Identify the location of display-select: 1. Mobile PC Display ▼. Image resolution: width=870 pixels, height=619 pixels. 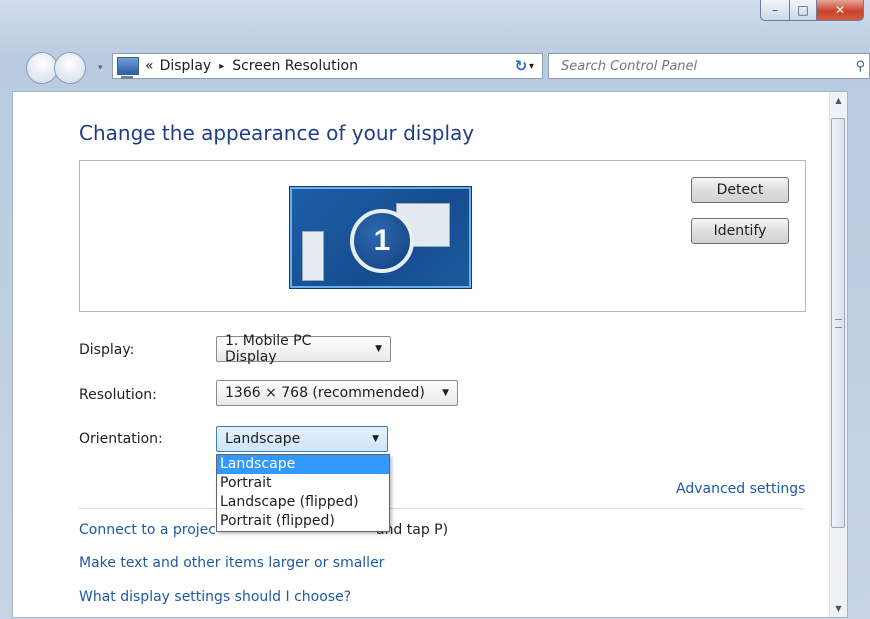
(303, 349).